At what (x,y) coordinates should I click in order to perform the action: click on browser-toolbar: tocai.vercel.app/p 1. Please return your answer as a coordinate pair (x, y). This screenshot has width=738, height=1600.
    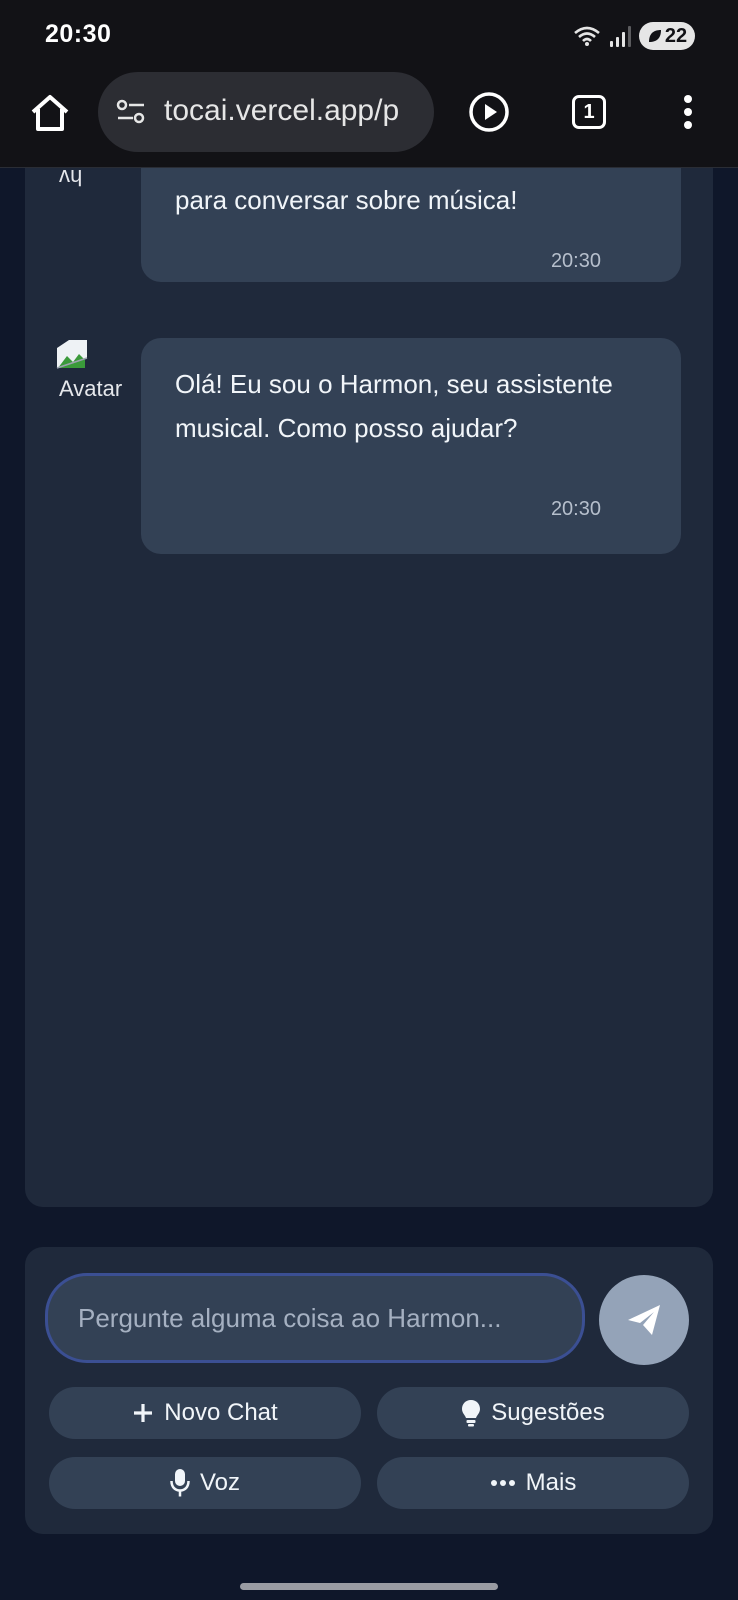
    Looking at the image, I should click on (369, 119).